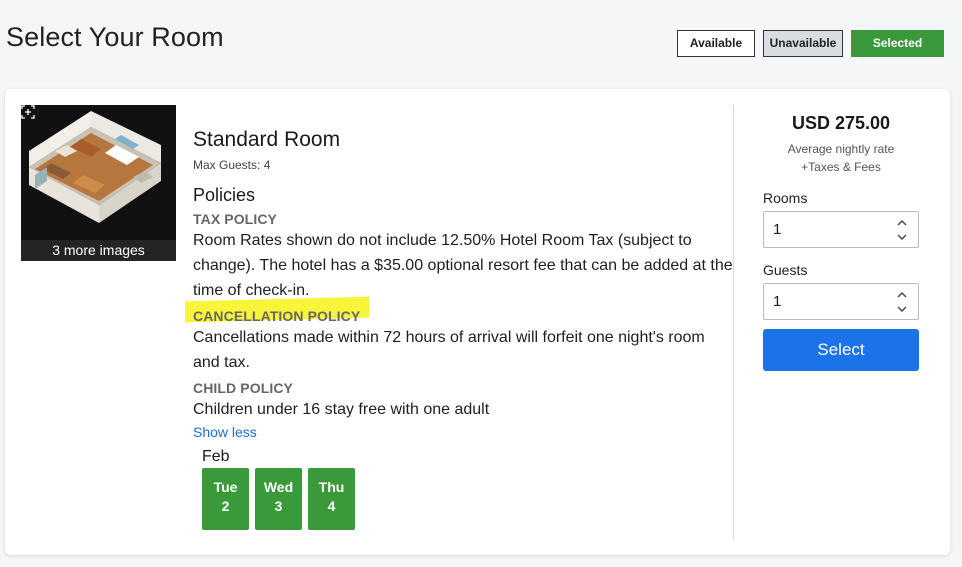 This screenshot has height=567, width=962. Describe the element at coordinates (232, 165) in the screenshot. I see `max-guests: Max Guests: 4` at that location.